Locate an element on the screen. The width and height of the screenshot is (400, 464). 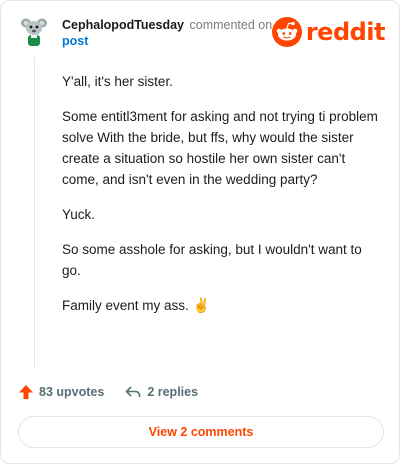
reddit-logo: reddit is located at coordinates (328, 32).